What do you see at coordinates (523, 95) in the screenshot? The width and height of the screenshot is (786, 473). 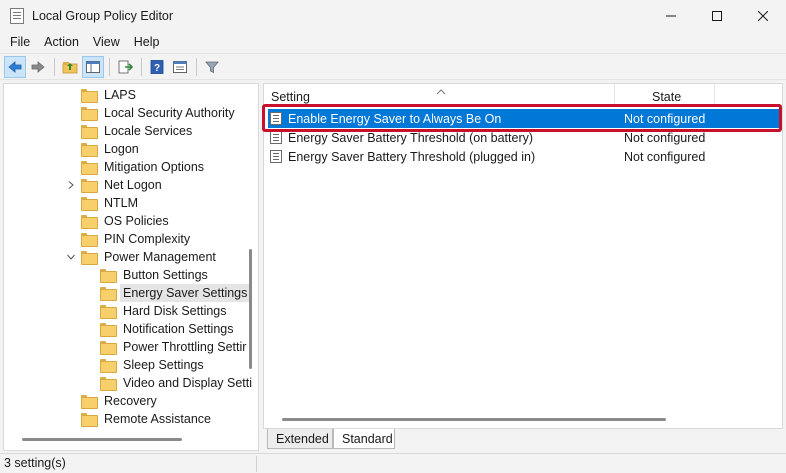 I see `column-header-row: Setting State` at bounding box center [523, 95].